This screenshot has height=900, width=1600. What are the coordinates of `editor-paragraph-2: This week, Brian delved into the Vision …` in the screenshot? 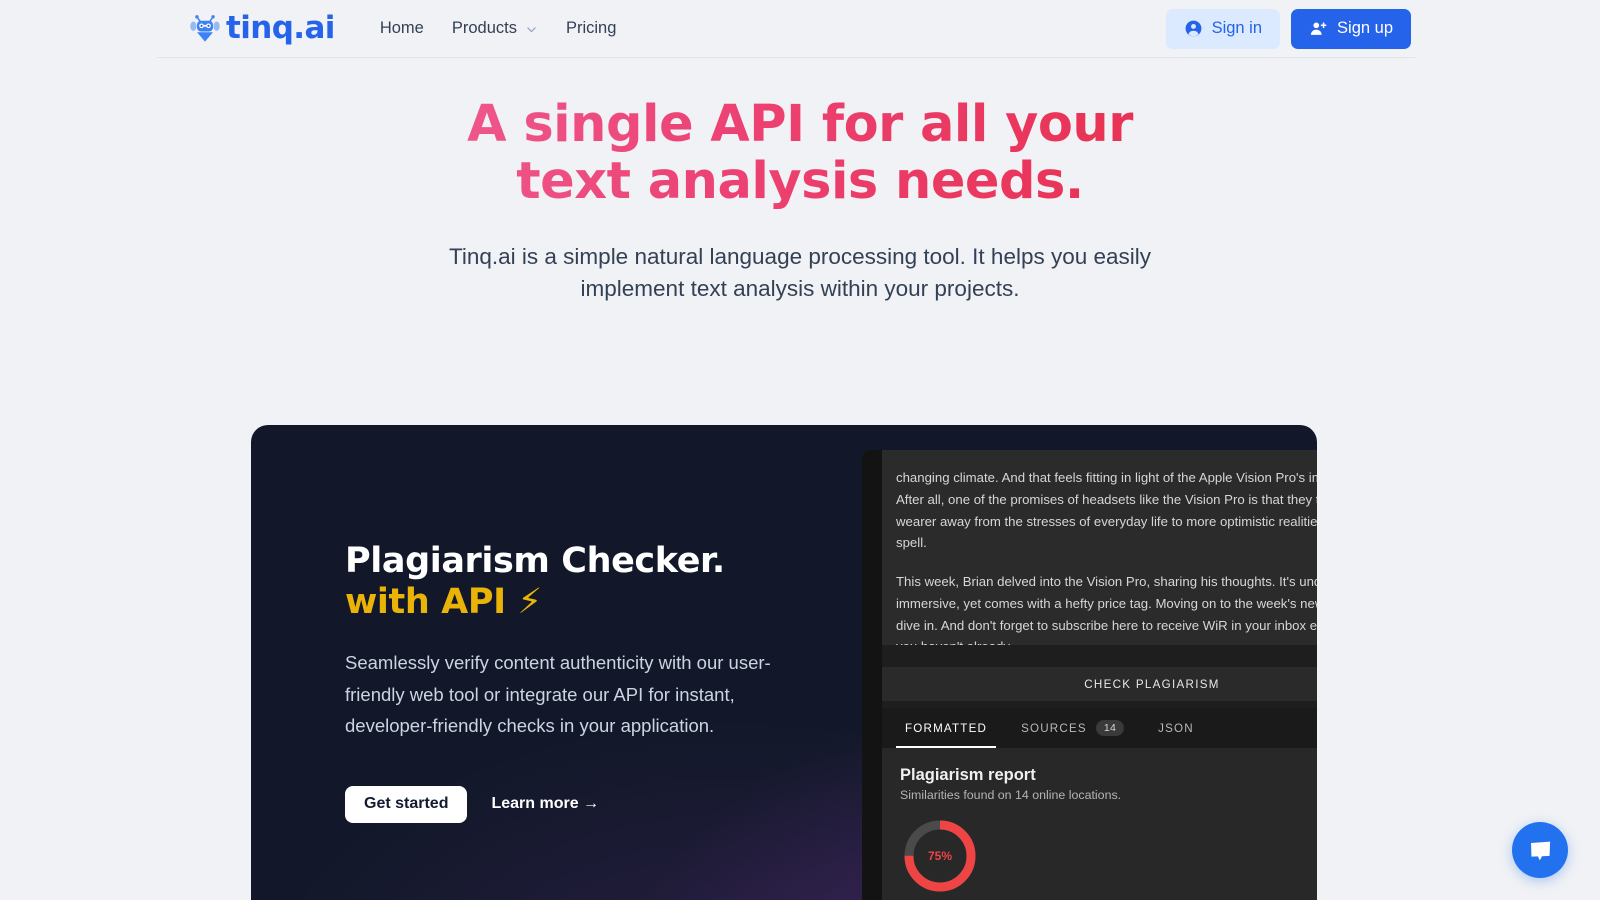 It's located at (1106, 609).